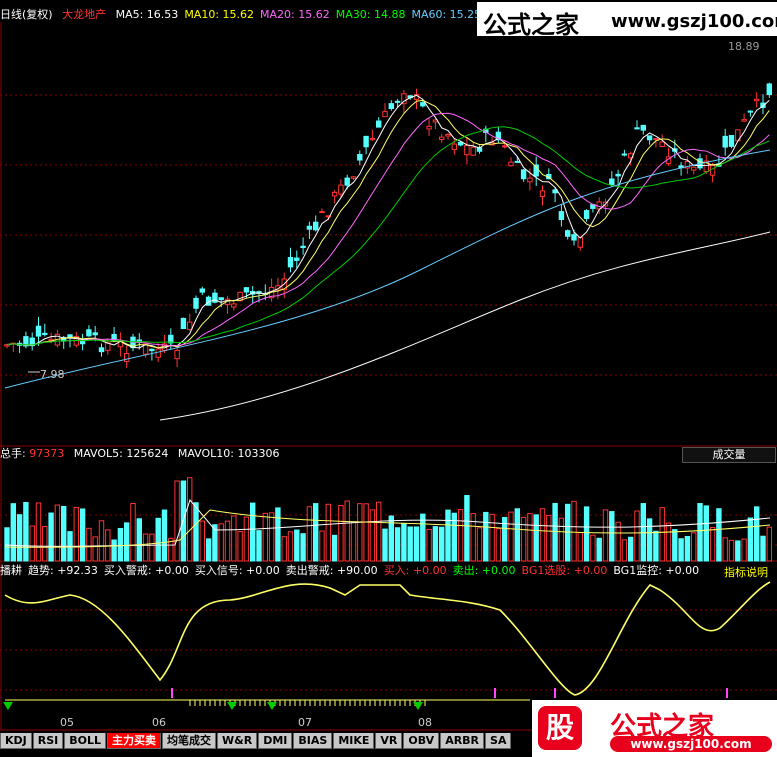 This screenshot has width=777, height=757. Describe the element at coordinates (389, 741) in the screenshot. I see `tab-vr: VR` at that location.